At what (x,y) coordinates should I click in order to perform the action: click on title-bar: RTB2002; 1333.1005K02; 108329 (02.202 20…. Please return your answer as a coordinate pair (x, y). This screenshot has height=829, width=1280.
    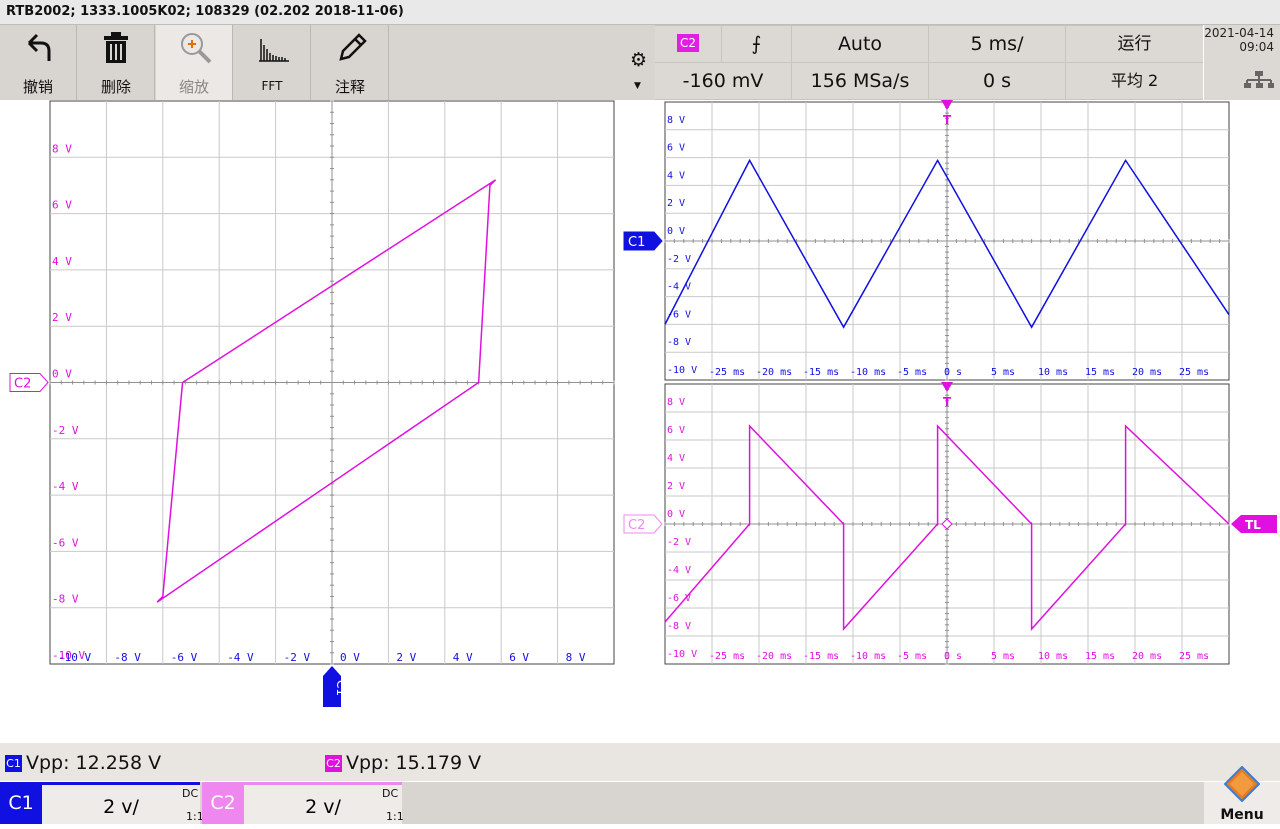
    Looking at the image, I should click on (640, 12).